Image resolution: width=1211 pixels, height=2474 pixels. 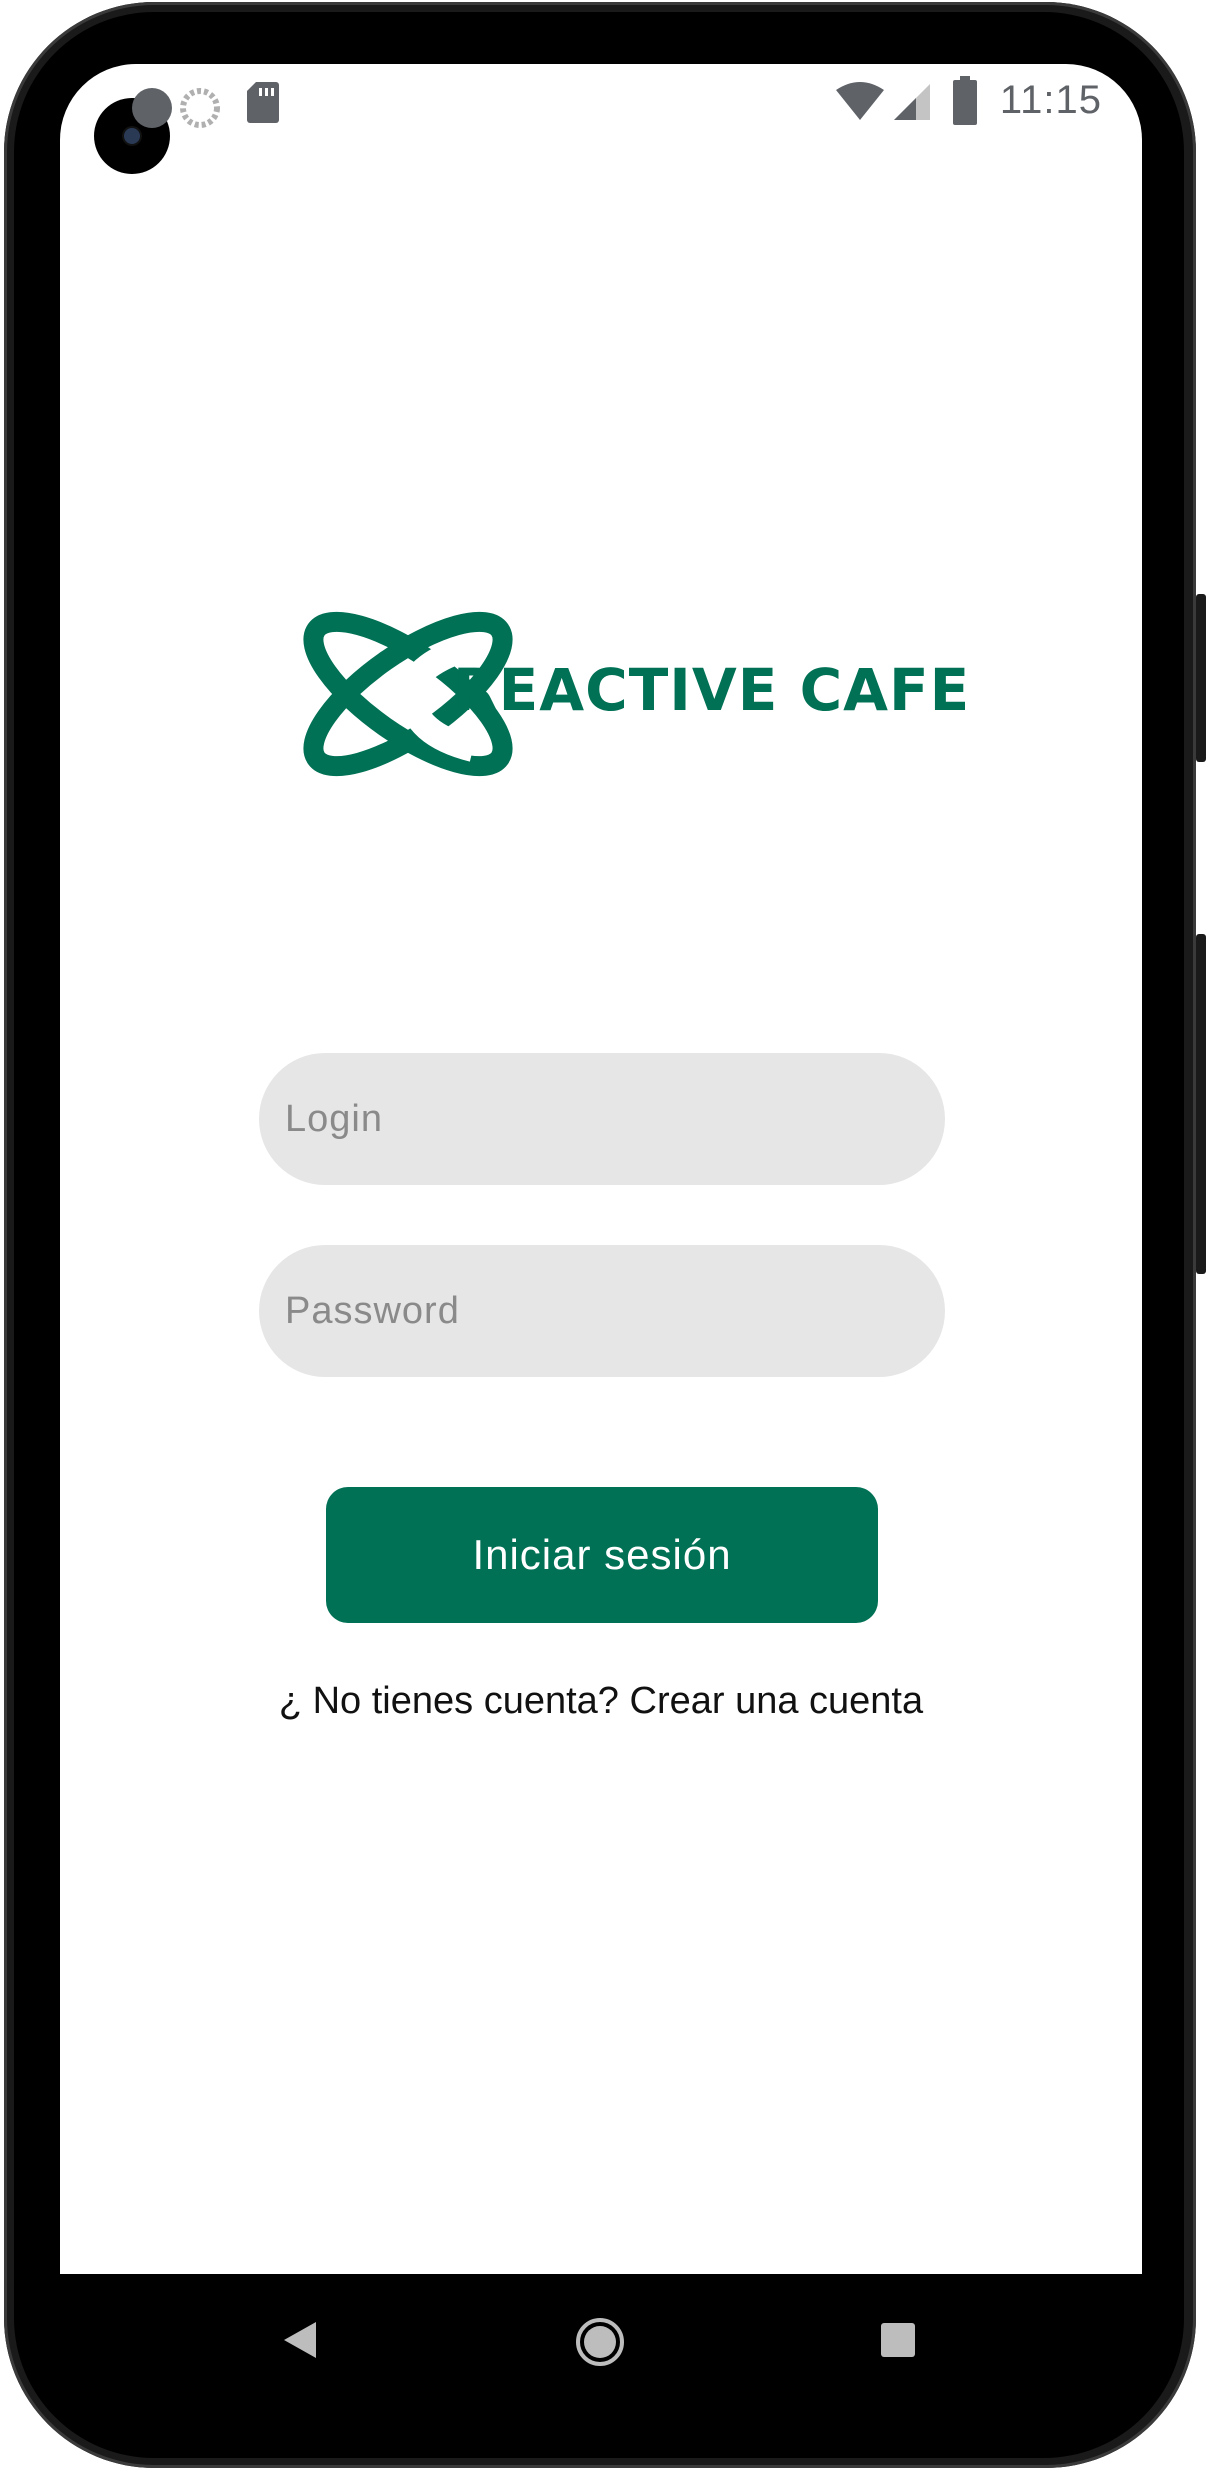 What do you see at coordinates (777, 1701) in the screenshot?
I see `create-account-link: Crear una cuenta` at bounding box center [777, 1701].